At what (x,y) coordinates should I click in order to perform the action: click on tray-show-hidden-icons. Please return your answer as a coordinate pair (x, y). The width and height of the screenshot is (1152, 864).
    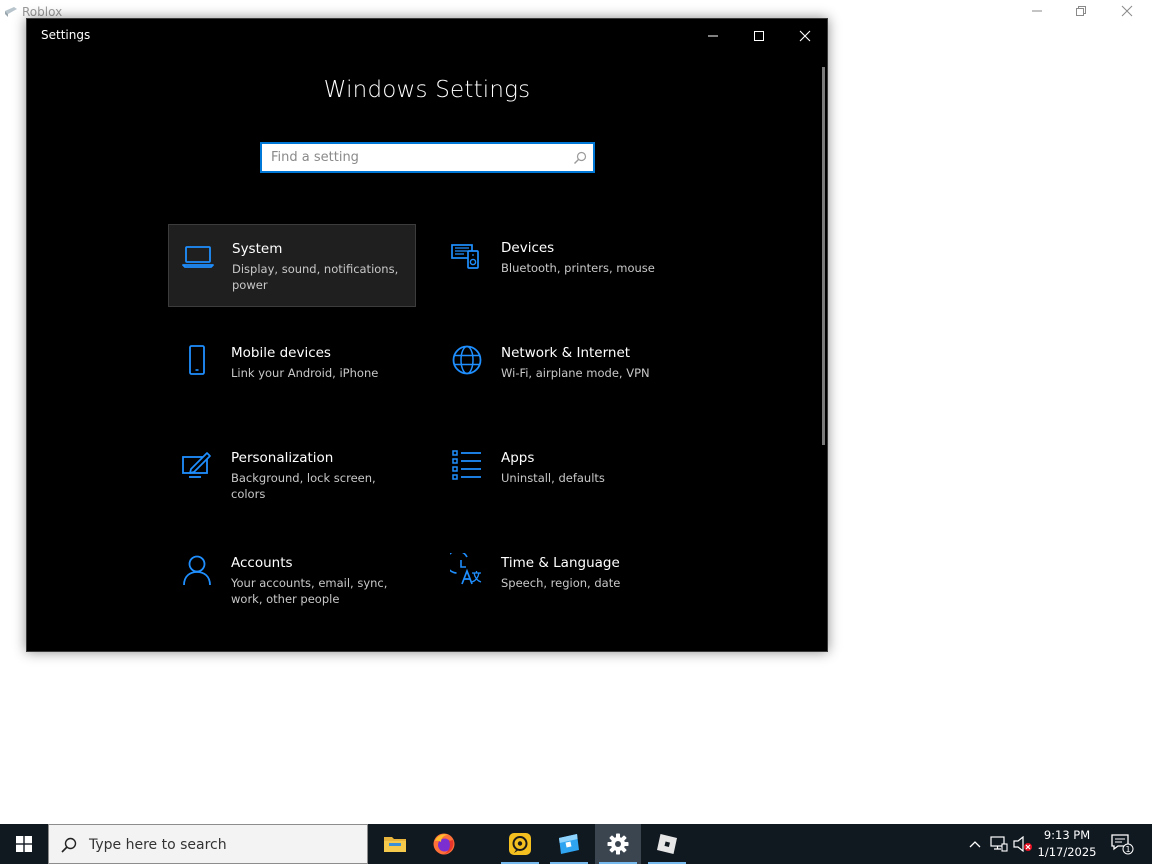
    Looking at the image, I should click on (975, 844).